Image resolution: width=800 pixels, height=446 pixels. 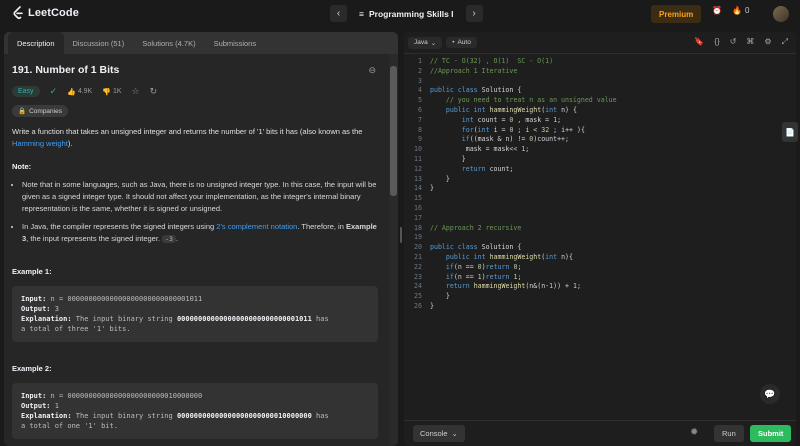 I want to click on line-number: 21, so click(x=418, y=256).